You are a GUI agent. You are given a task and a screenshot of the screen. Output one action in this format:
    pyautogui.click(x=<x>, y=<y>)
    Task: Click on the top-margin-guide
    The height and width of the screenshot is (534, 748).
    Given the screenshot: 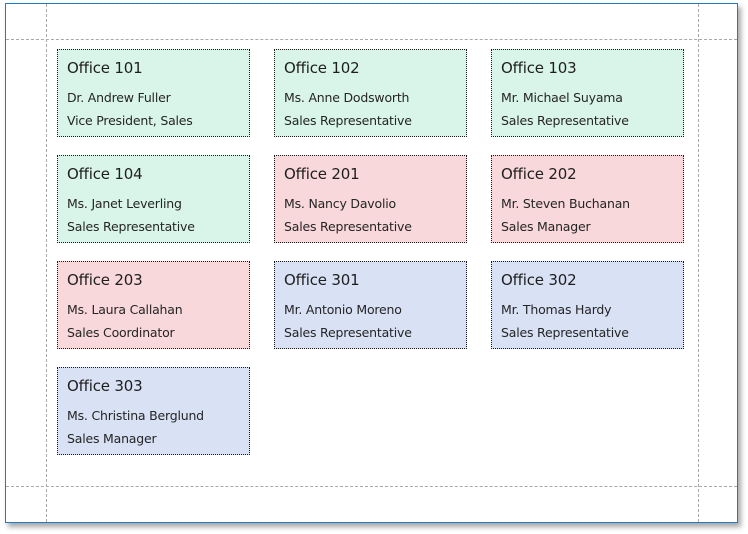 What is the action you would take?
    pyautogui.click(x=371, y=39)
    